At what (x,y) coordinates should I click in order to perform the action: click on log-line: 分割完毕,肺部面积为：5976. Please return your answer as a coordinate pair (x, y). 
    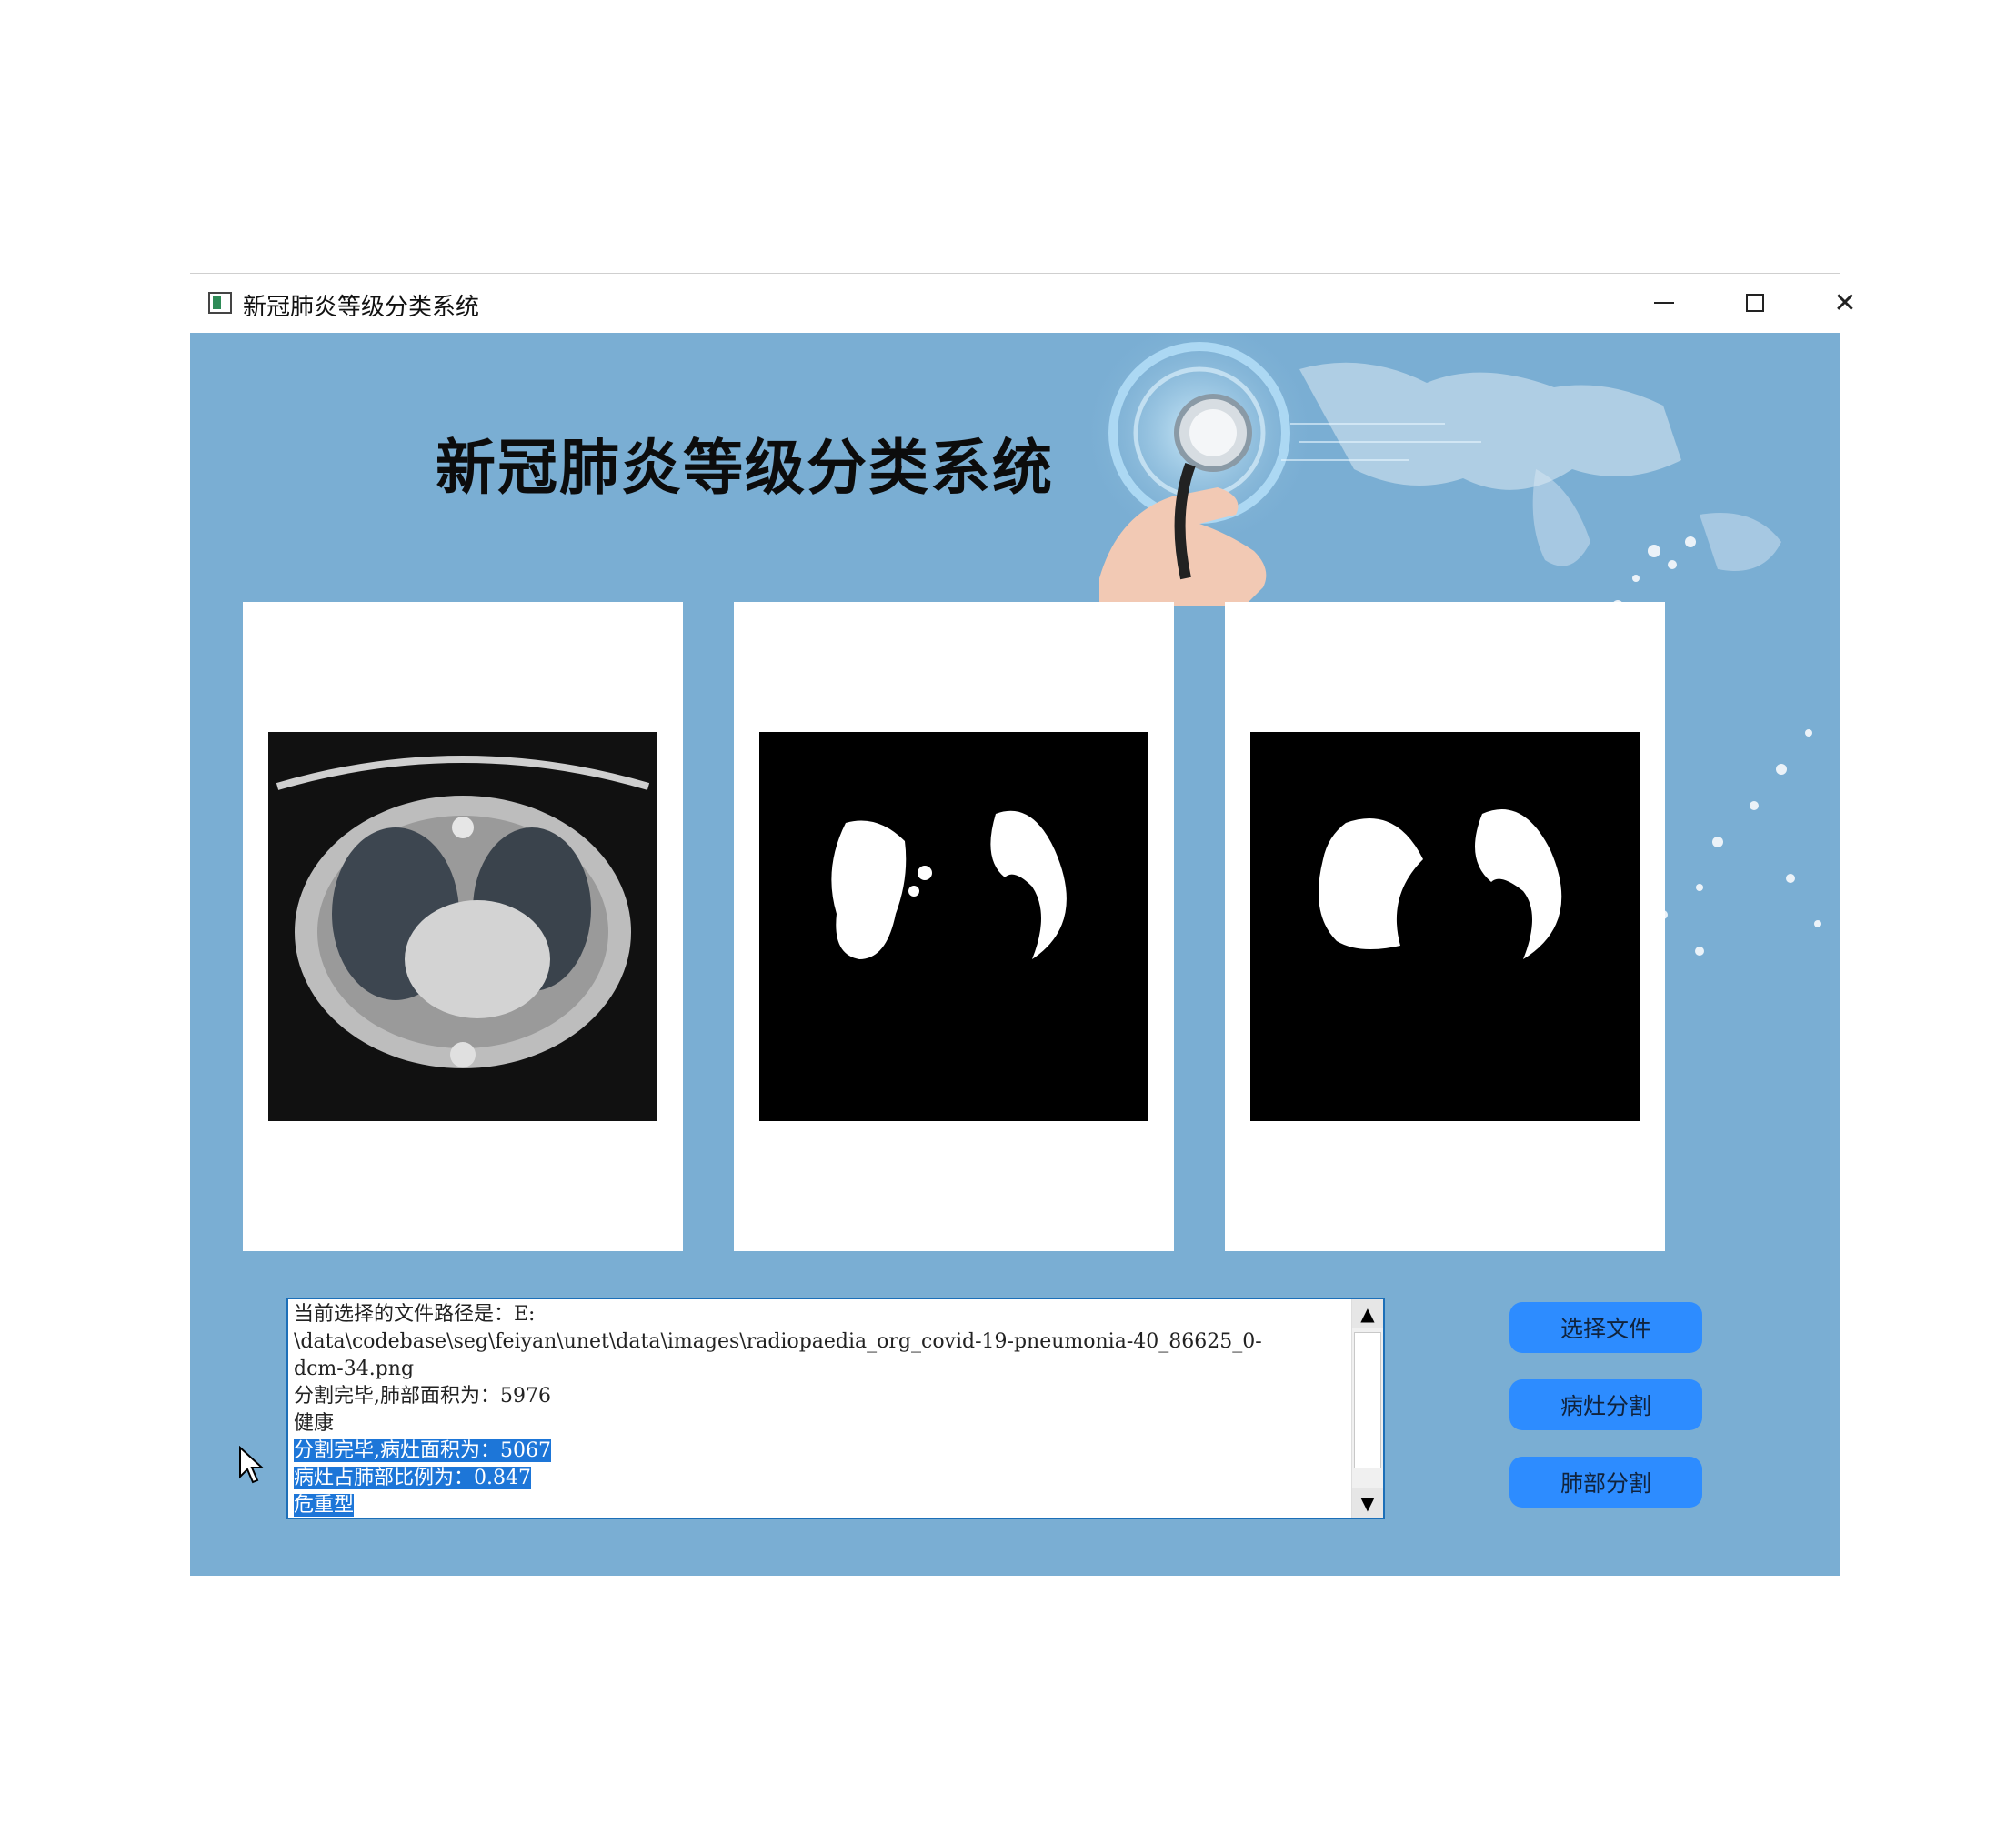
    Looking at the image, I should click on (826, 1396).